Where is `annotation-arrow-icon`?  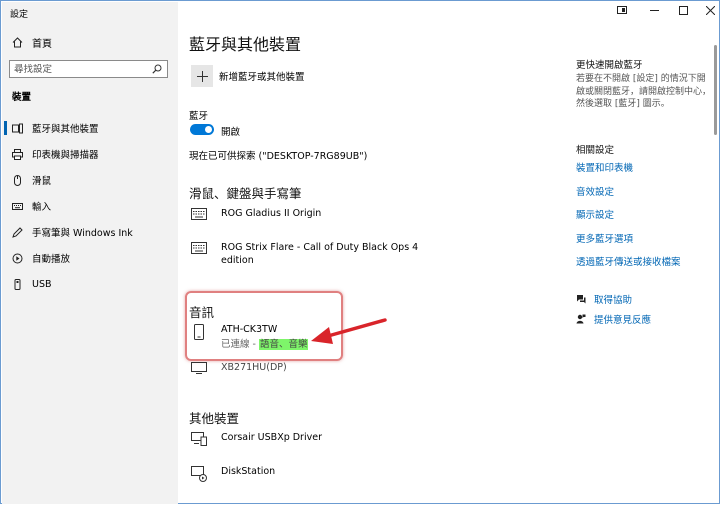 annotation-arrow-icon is located at coordinates (349, 331).